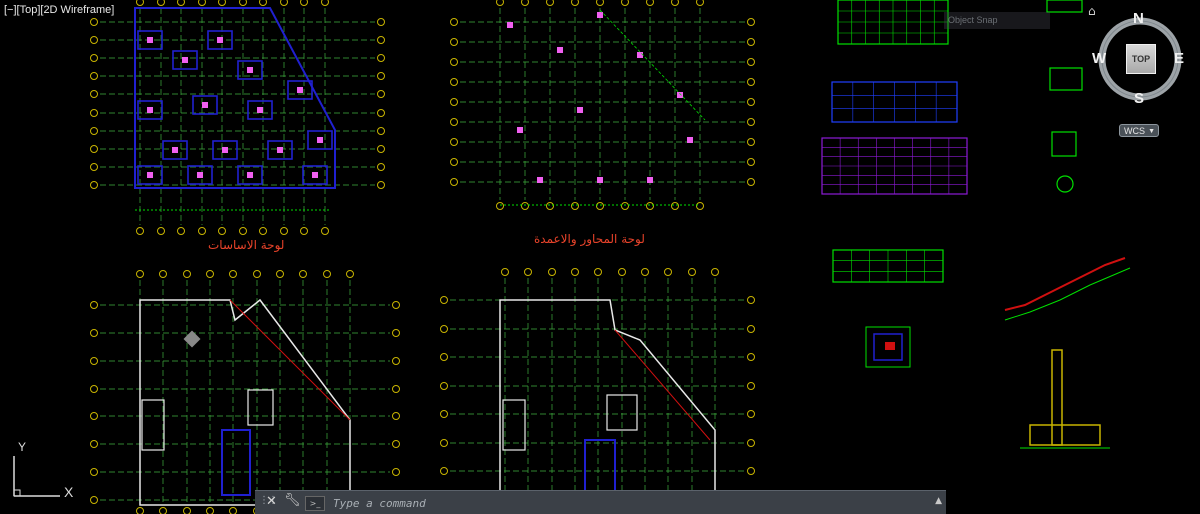 The image size is (1200, 514). Describe the element at coordinates (315, 503) in the screenshot. I see `recent-commands-icon: >_` at that location.